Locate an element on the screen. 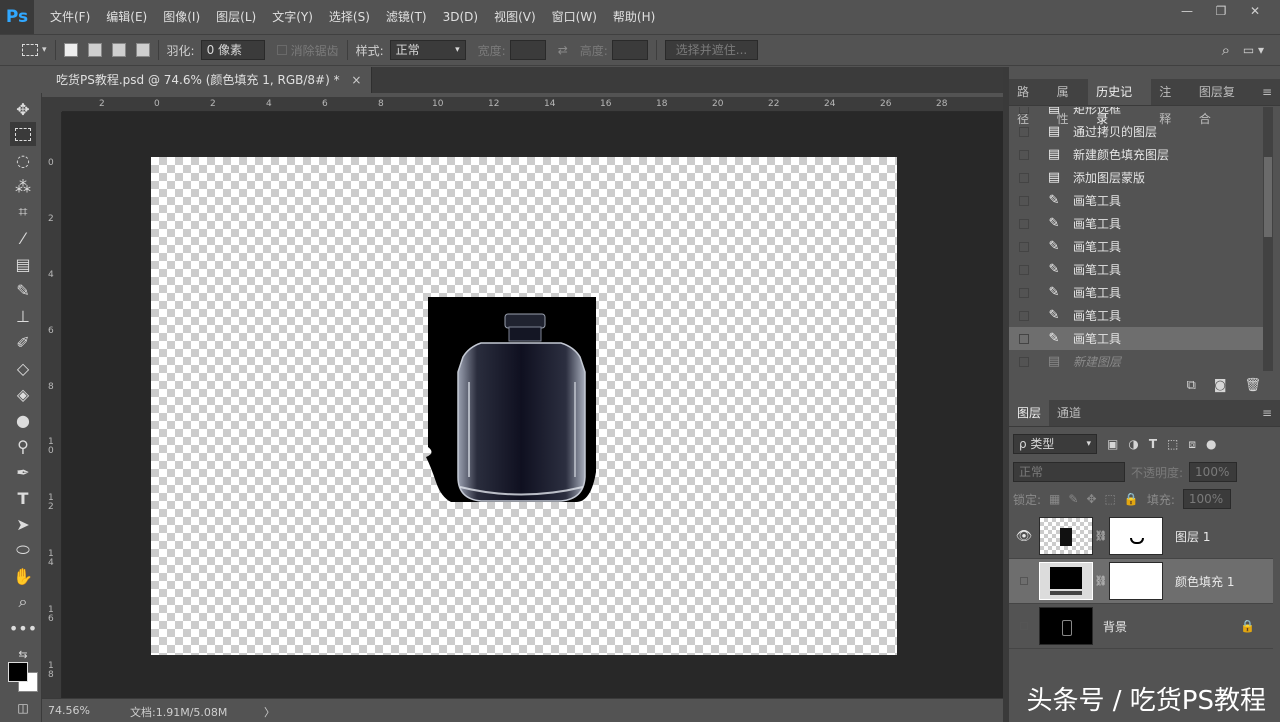  tab-properties: 属性 is located at coordinates (1069, 102).